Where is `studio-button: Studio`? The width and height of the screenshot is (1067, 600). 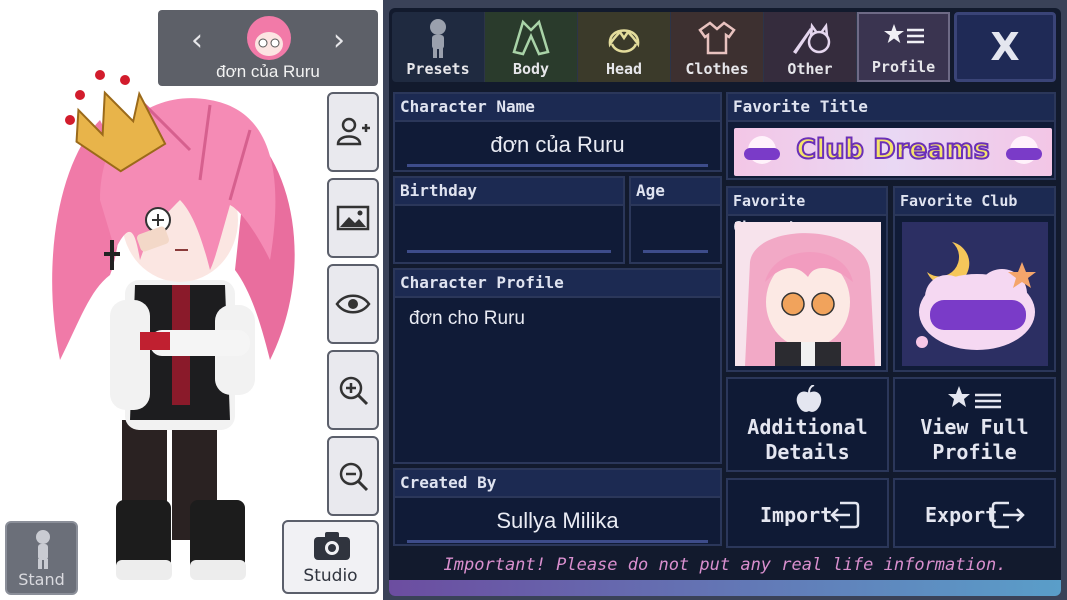 studio-button: Studio is located at coordinates (330, 557).